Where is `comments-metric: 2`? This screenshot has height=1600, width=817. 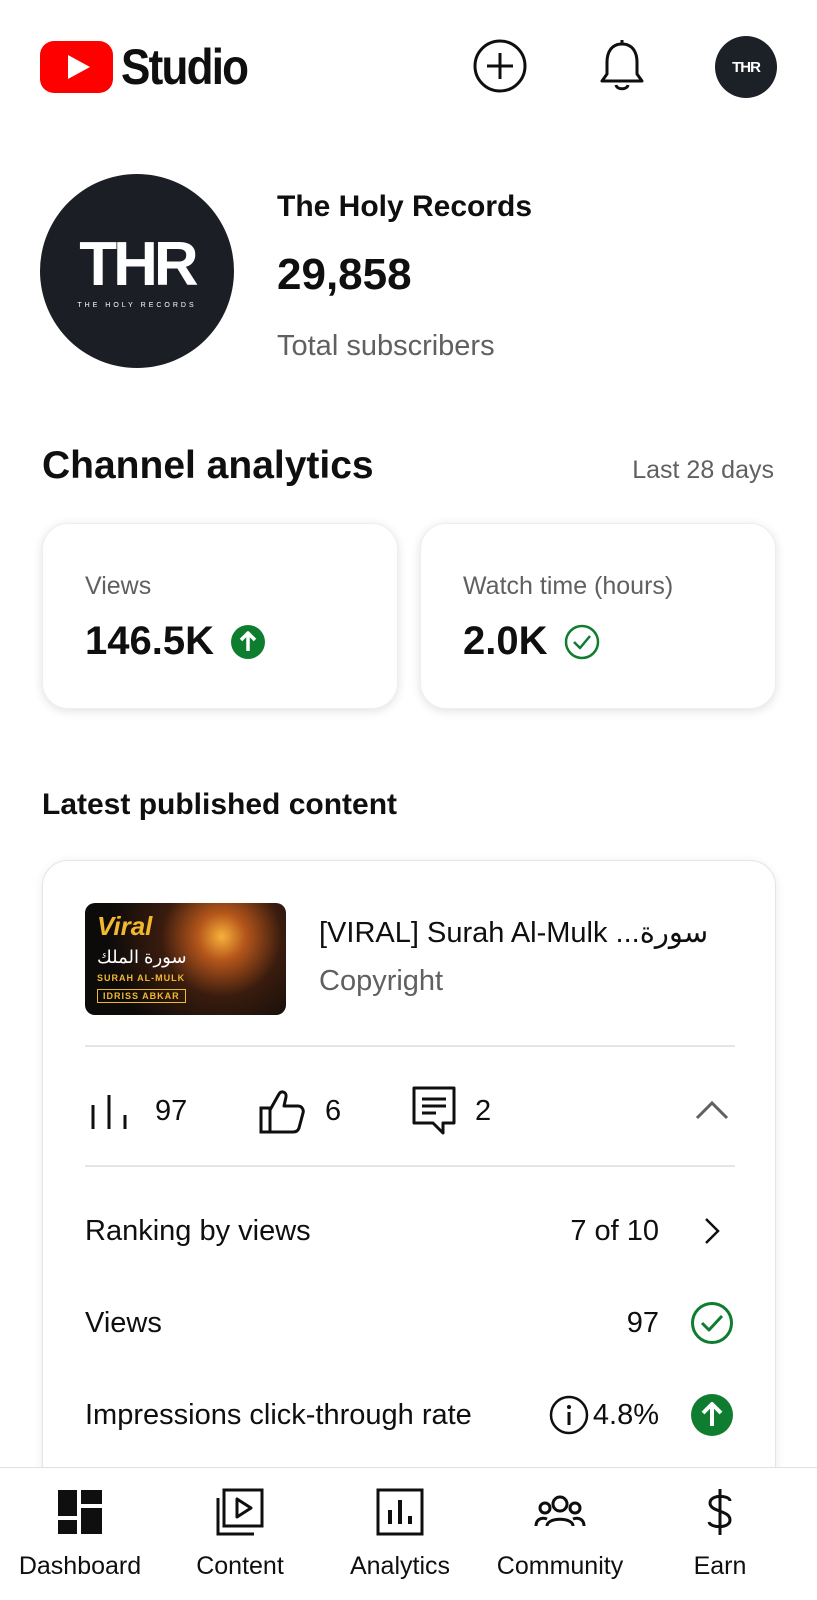 comments-metric: 2 is located at coordinates (451, 1111).